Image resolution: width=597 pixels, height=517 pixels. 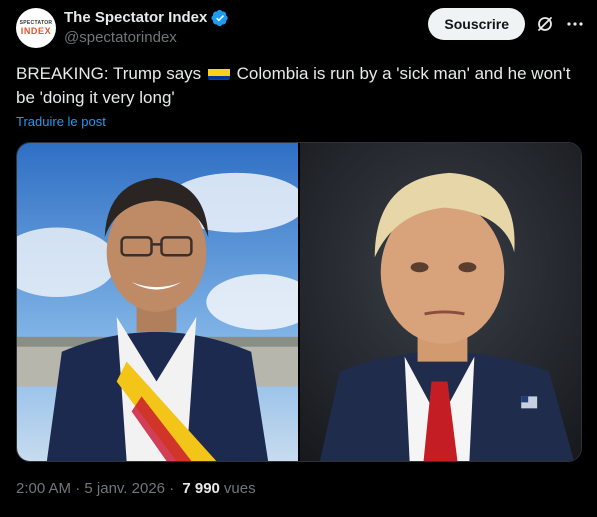 I want to click on author-handle: @spectatorindex, so click(x=146, y=38).